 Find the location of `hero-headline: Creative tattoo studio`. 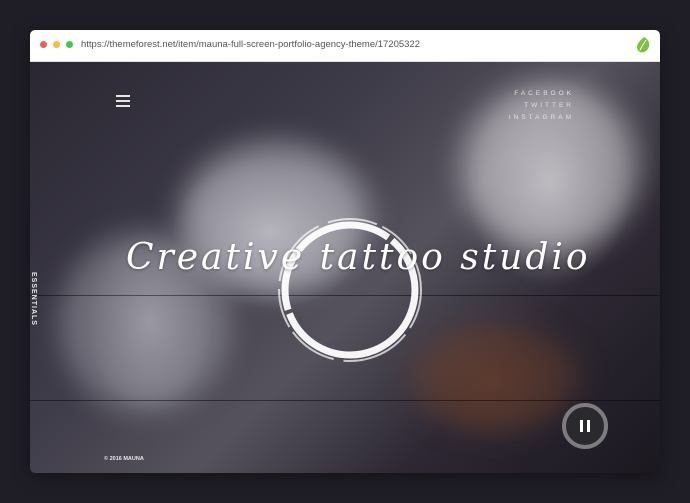

hero-headline: Creative tattoo studio is located at coordinates (358, 257).